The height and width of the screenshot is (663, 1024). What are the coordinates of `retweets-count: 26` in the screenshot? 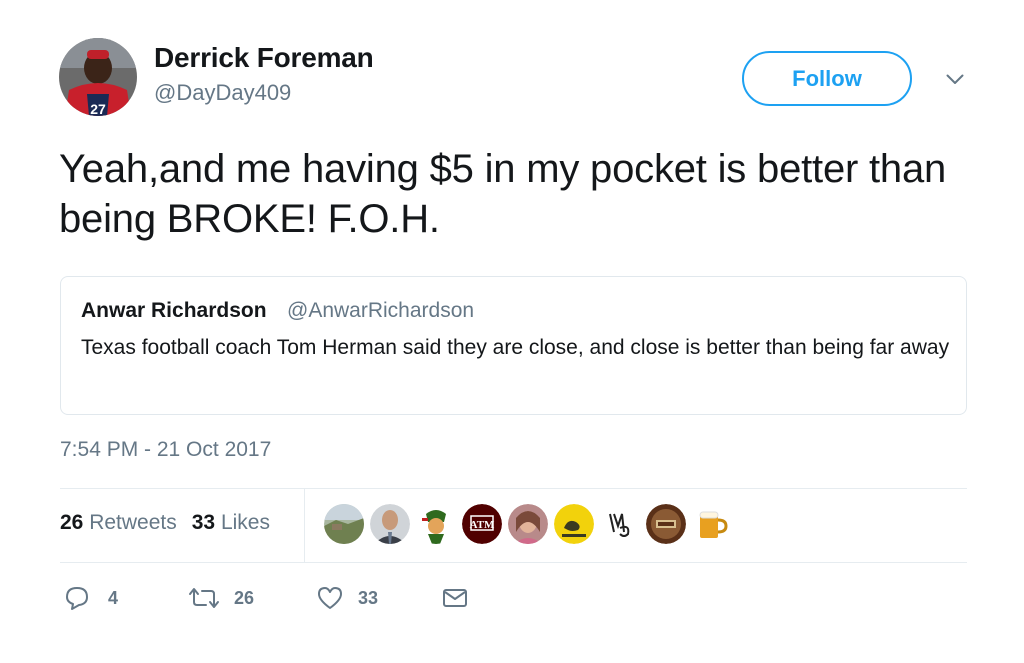 It's located at (72, 522).